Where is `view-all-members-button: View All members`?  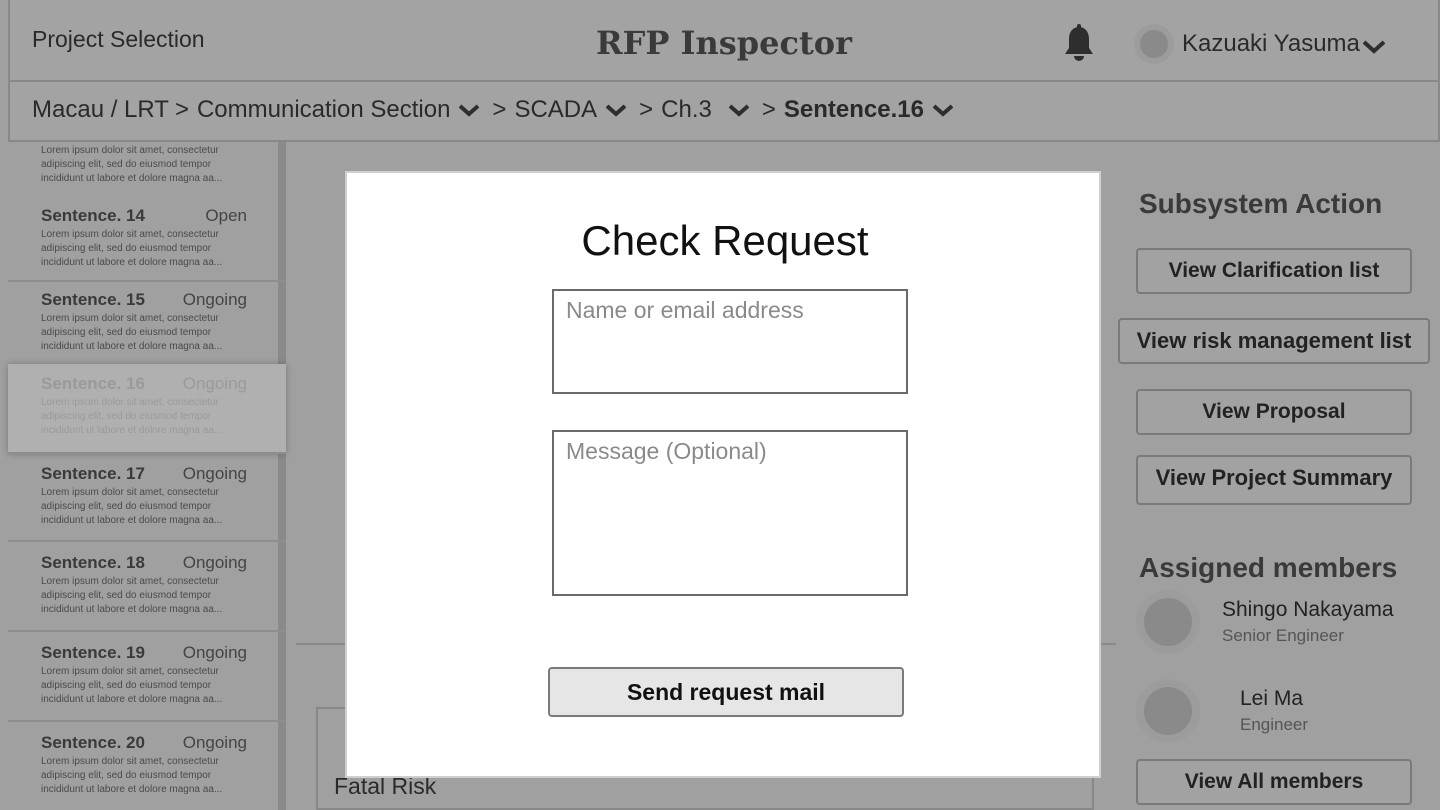
view-all-members-button: View All members is located at coordinates (1274, 782).